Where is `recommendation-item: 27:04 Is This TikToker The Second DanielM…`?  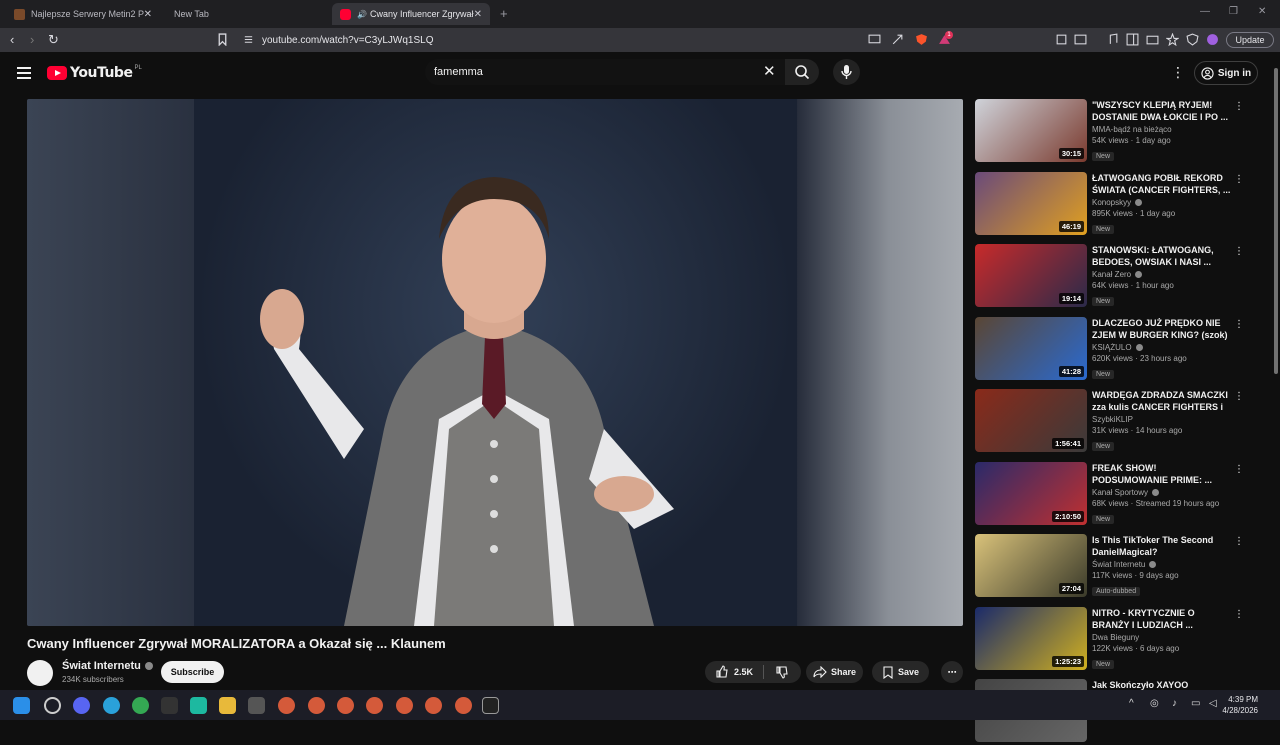 recommendation-item: 27:04 Is This TikToker The Second DanielM… is located at coordinates (1120, 567).